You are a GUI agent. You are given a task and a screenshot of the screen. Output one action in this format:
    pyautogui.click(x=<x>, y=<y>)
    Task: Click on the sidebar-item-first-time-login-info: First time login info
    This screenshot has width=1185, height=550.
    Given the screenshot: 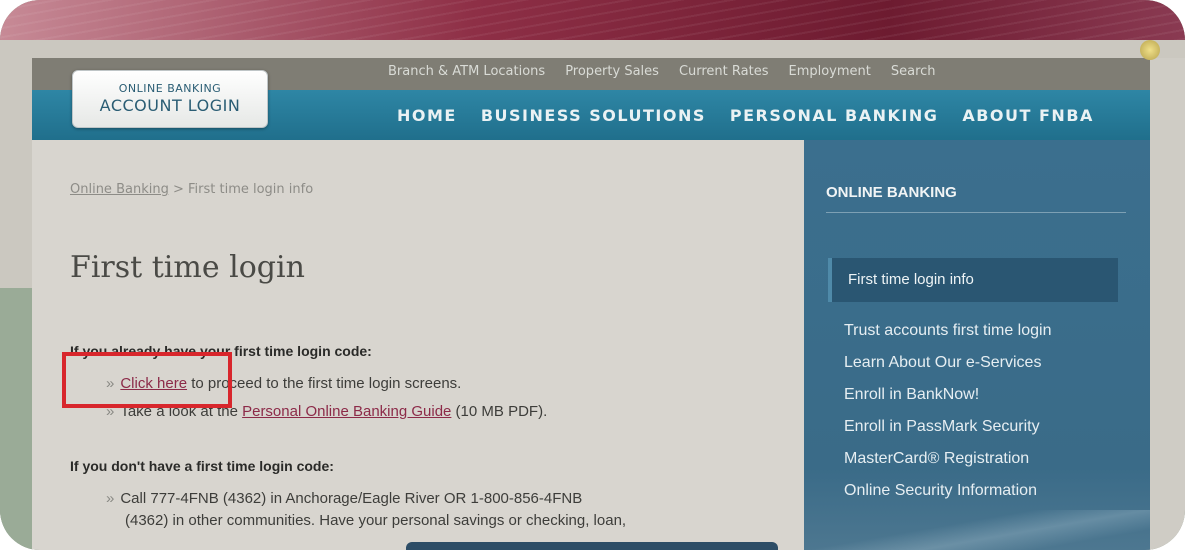 What is the action you would take?
    pyautogui.click(x=973, y=280)
    